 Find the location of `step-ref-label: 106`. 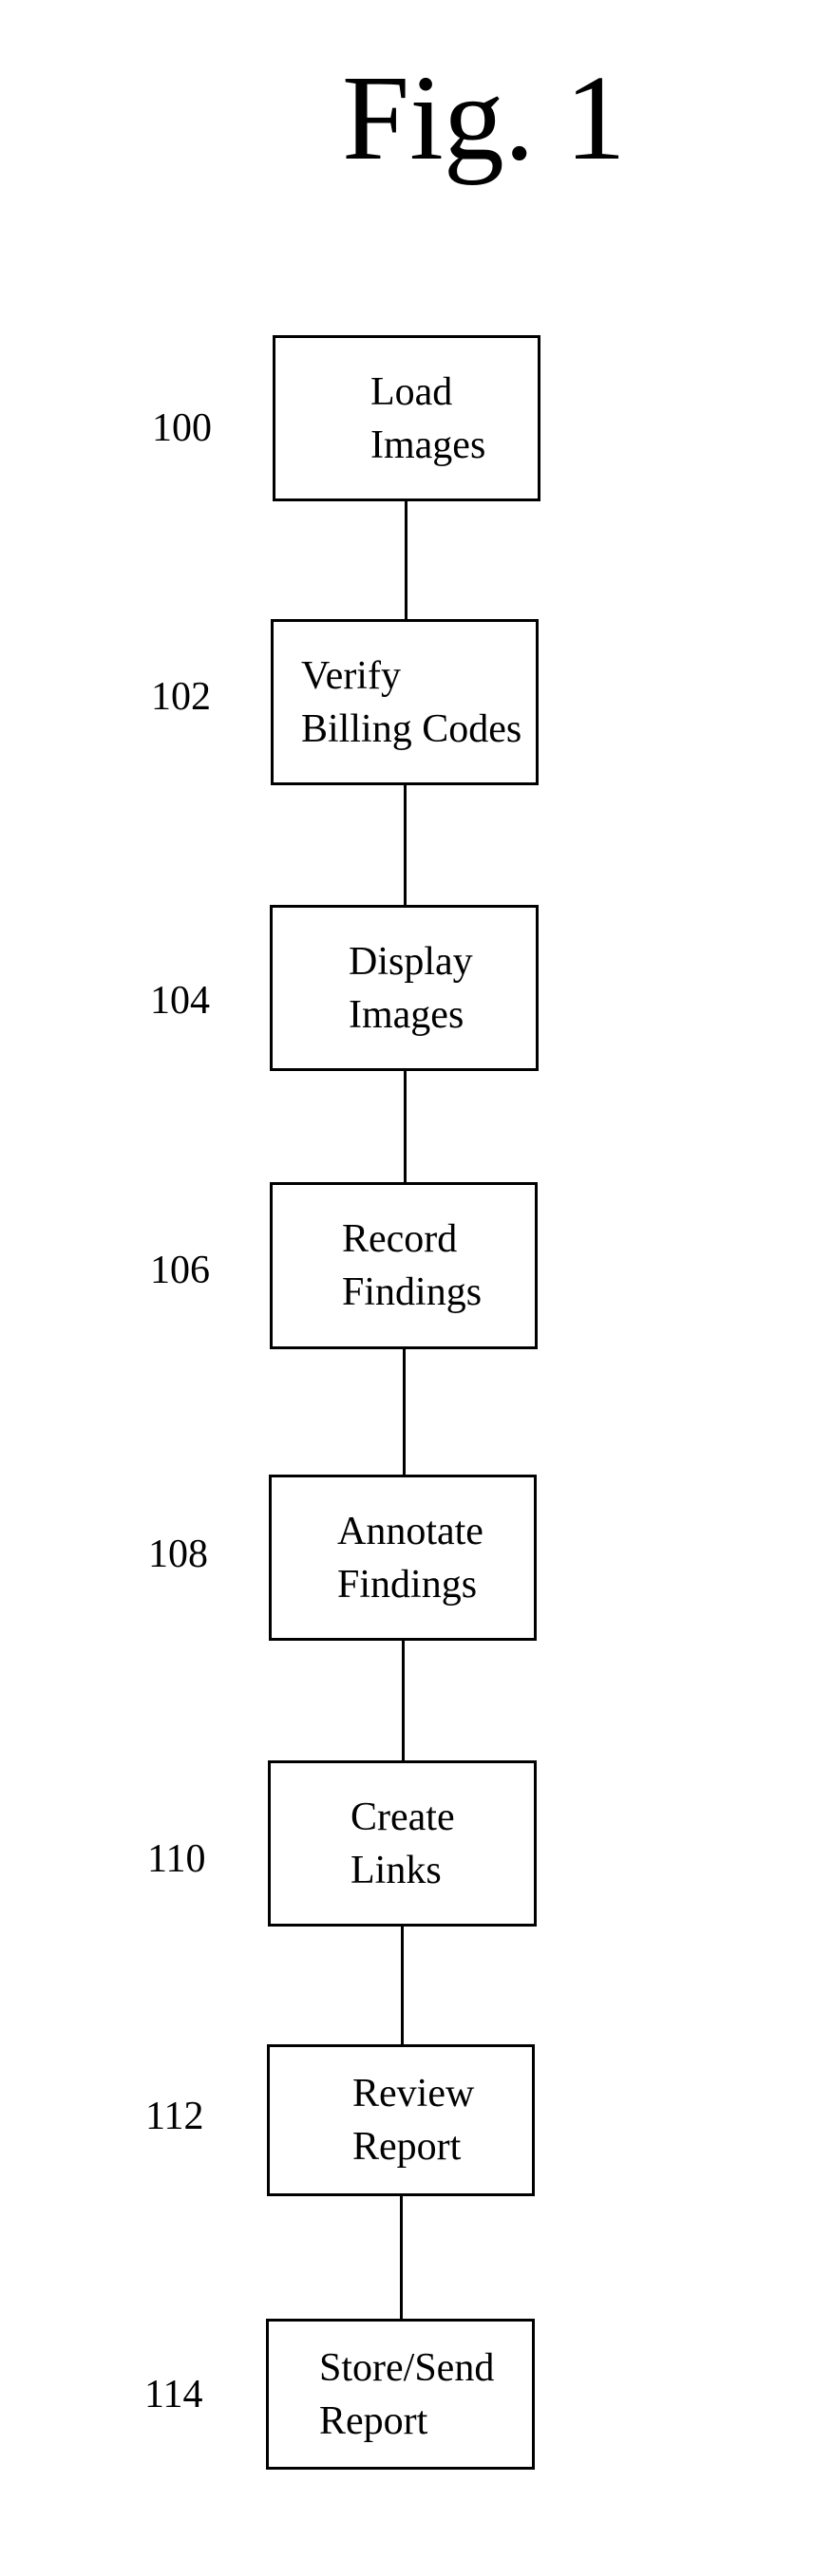

step-ref-label: 106 is located at coordinates (180, 1270).